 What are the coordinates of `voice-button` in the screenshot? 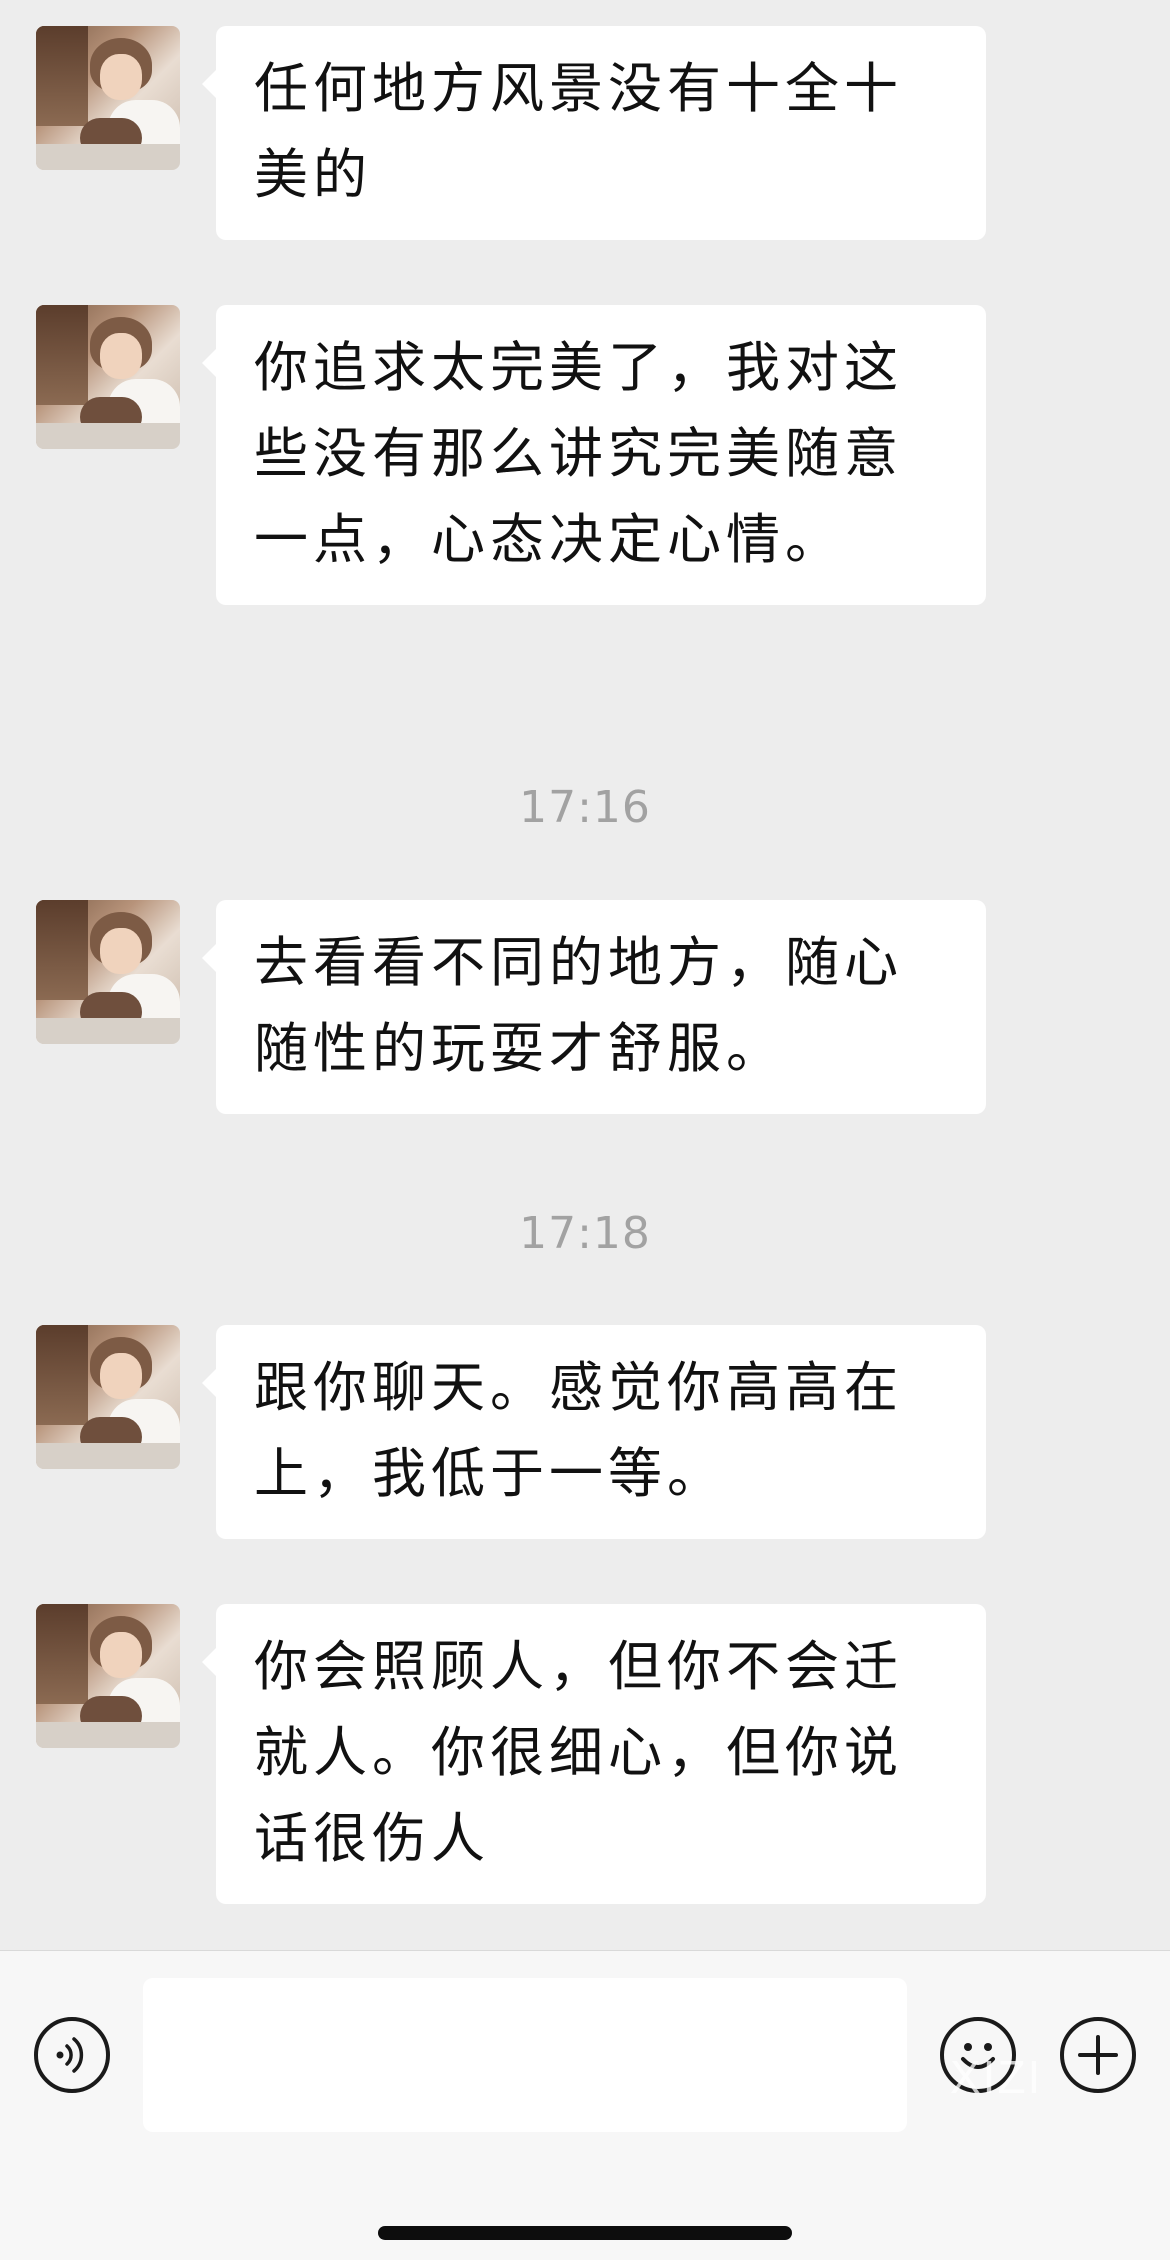 It's located at (72, 2055).